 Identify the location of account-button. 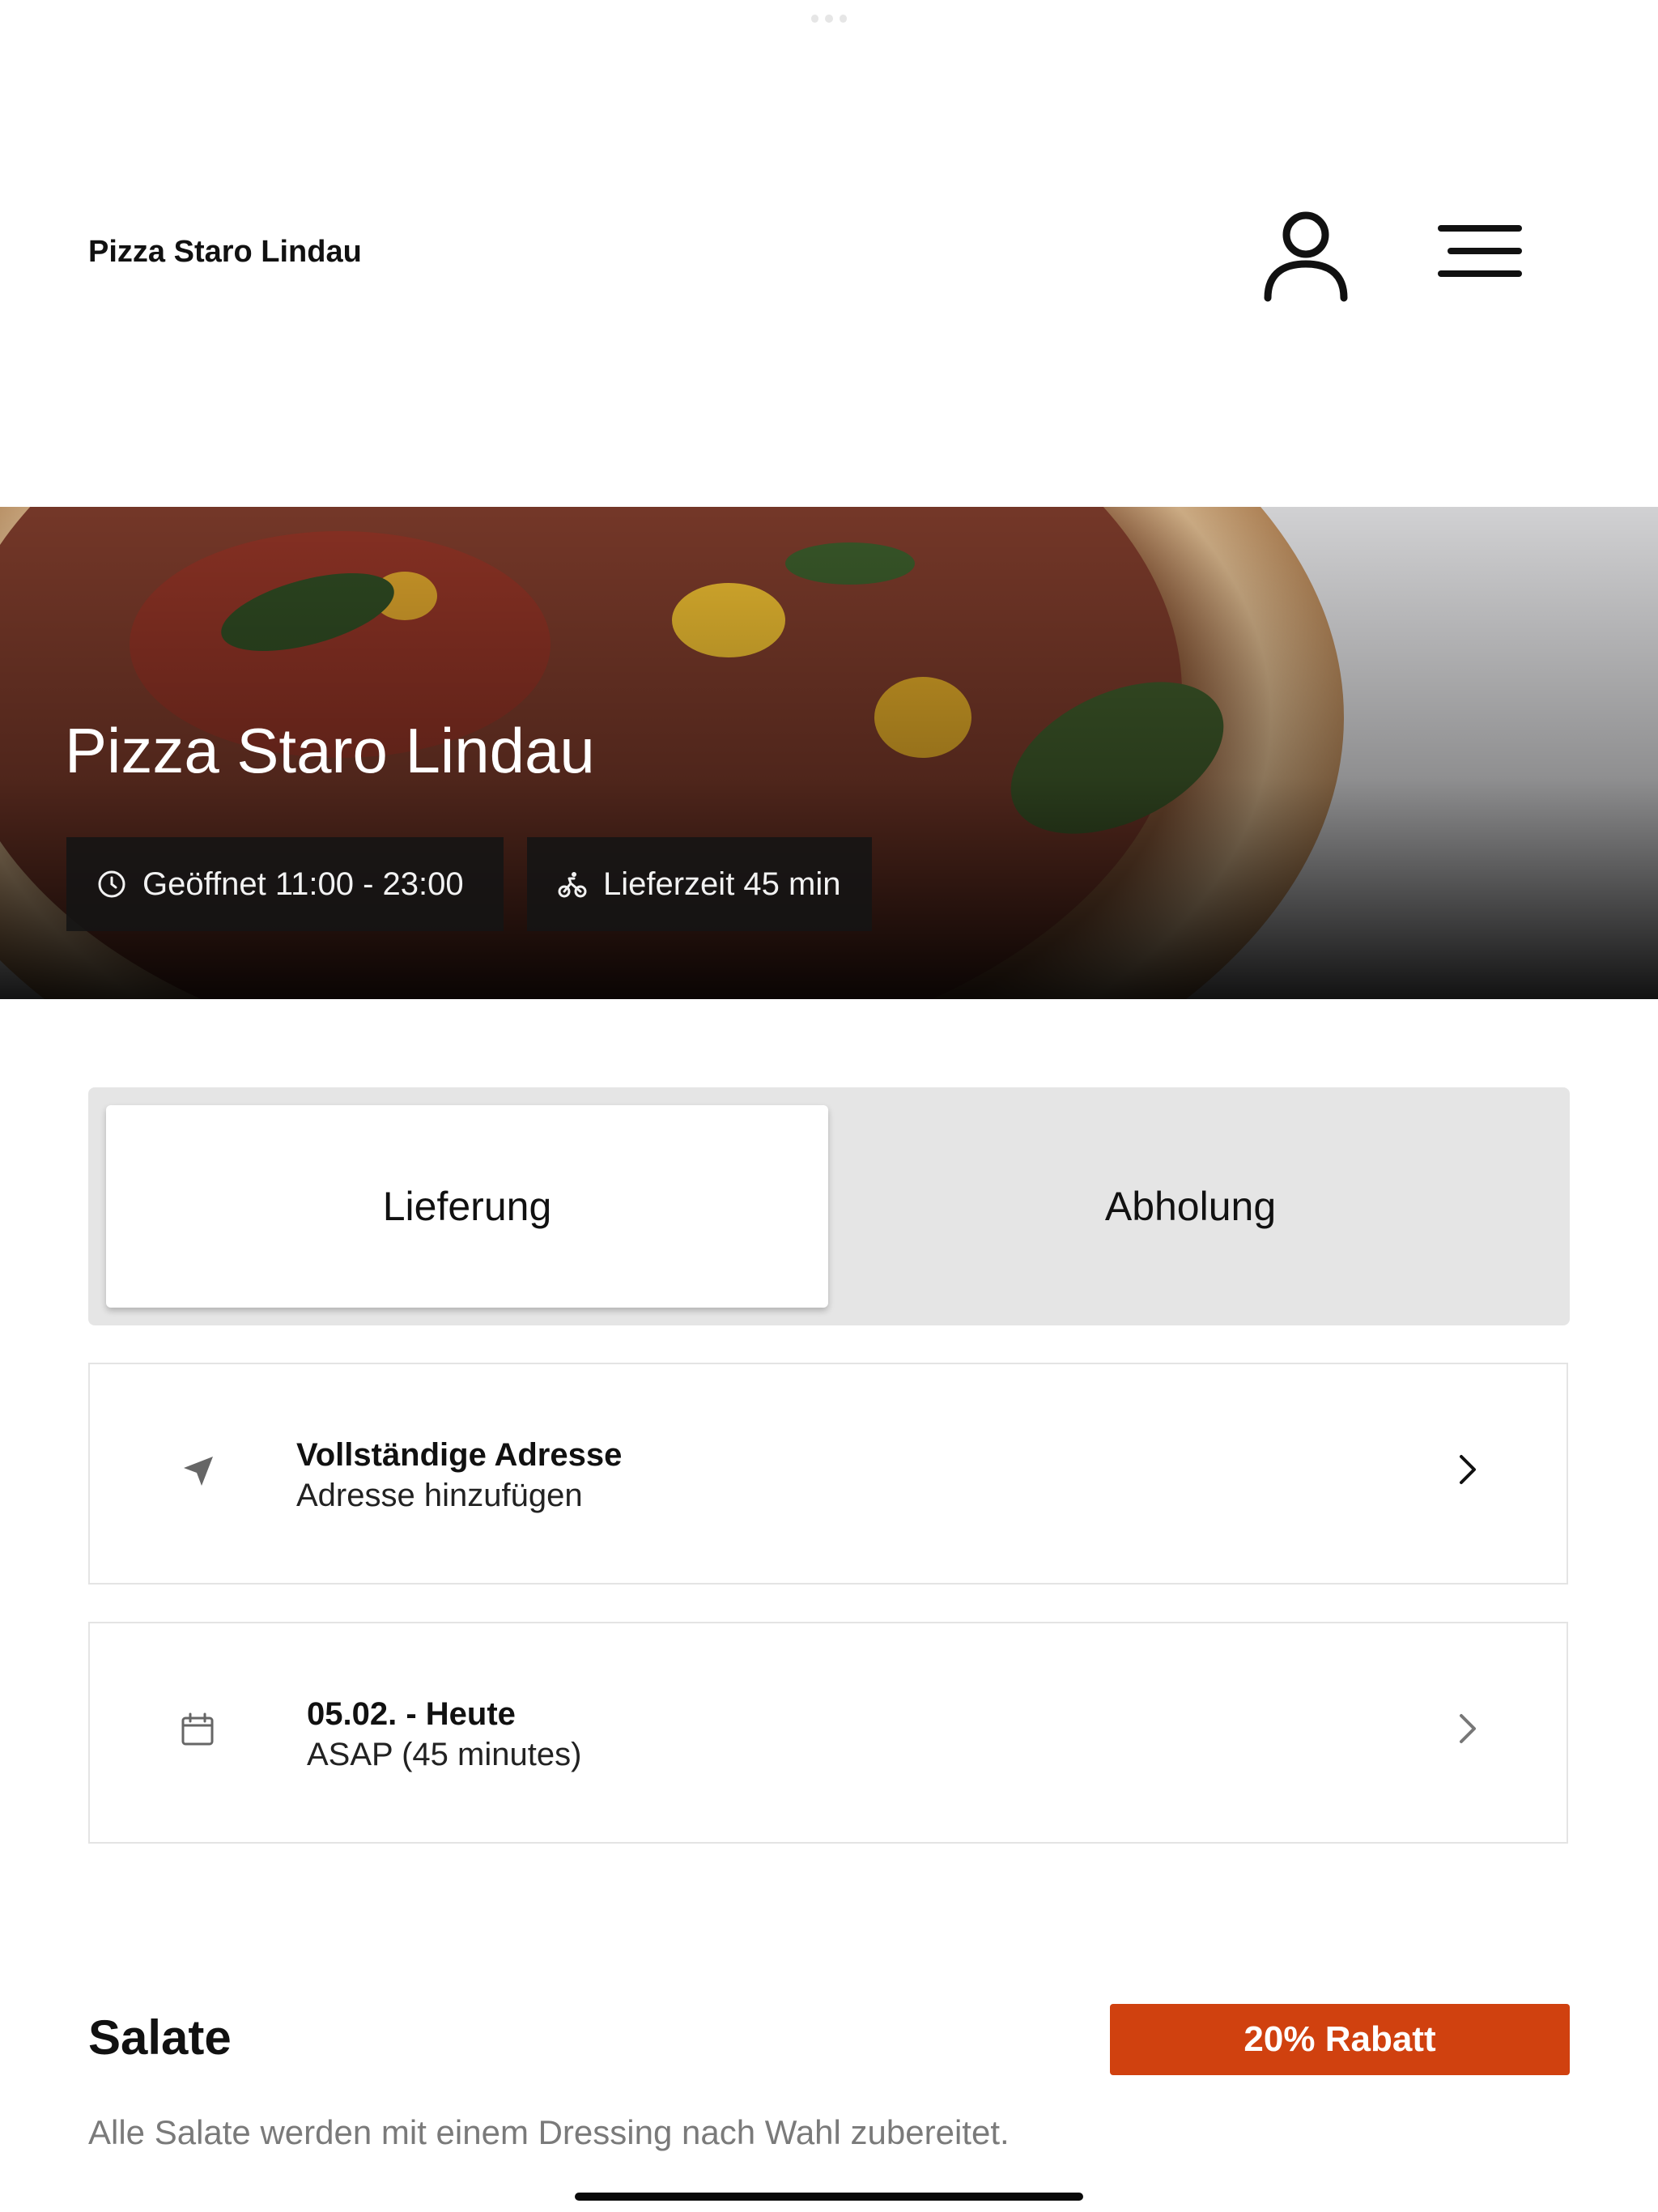
(1305, 255).